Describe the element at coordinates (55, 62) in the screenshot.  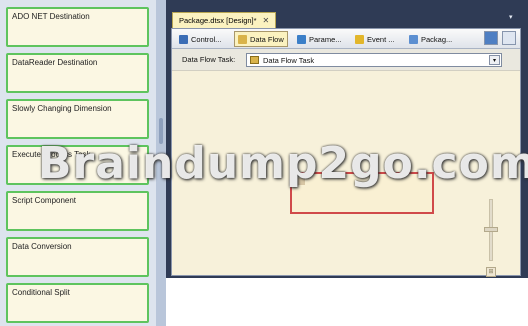
I see `toolbox-item-label: DataReader Destination` at that location.